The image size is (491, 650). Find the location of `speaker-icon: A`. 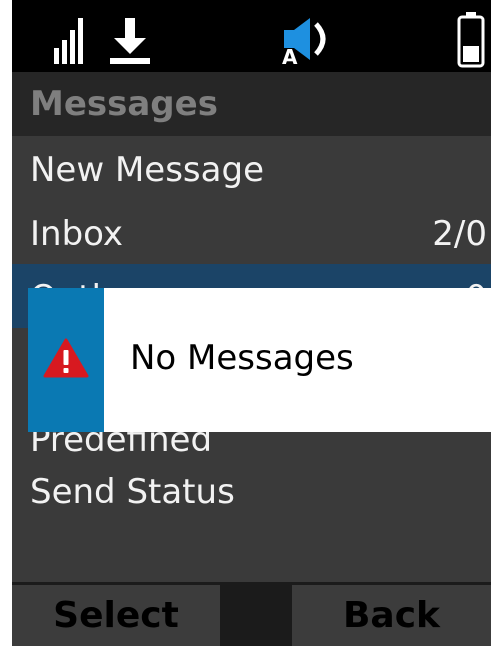

speaker-icon: A is located at coordinates (304, 42).